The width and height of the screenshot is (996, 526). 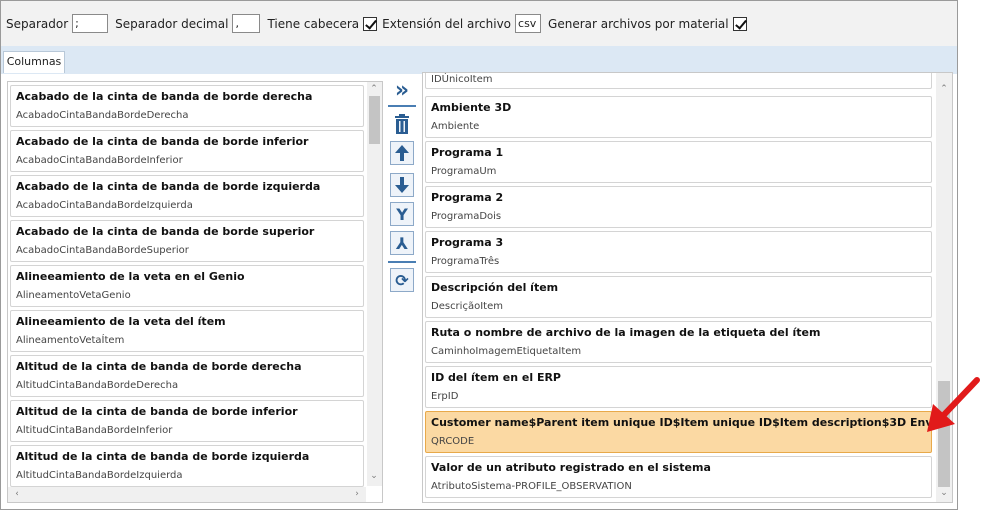 I want to click on refresh-button: ⟳, so click(x=402, y=280).